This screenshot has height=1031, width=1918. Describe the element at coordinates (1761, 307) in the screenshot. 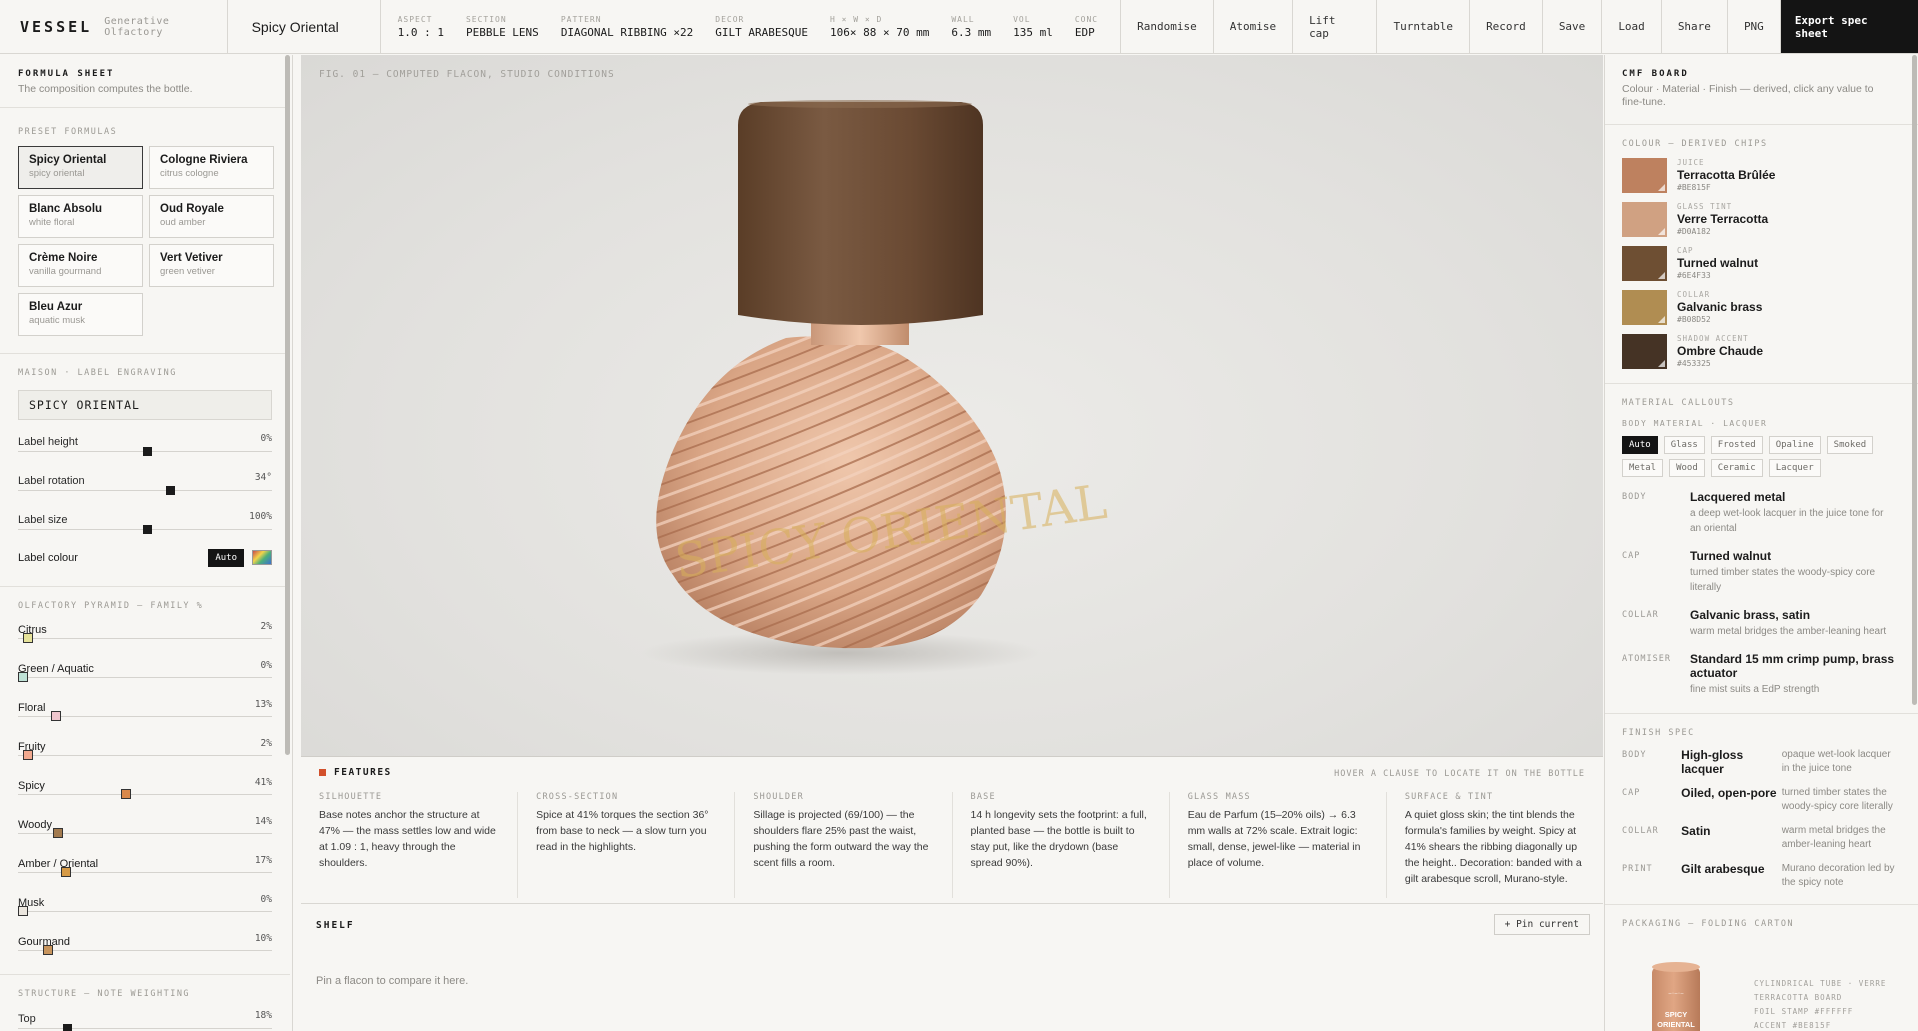

I see `colour-chip-row: COLLAR Galvanic brass #B08D52` at that location.